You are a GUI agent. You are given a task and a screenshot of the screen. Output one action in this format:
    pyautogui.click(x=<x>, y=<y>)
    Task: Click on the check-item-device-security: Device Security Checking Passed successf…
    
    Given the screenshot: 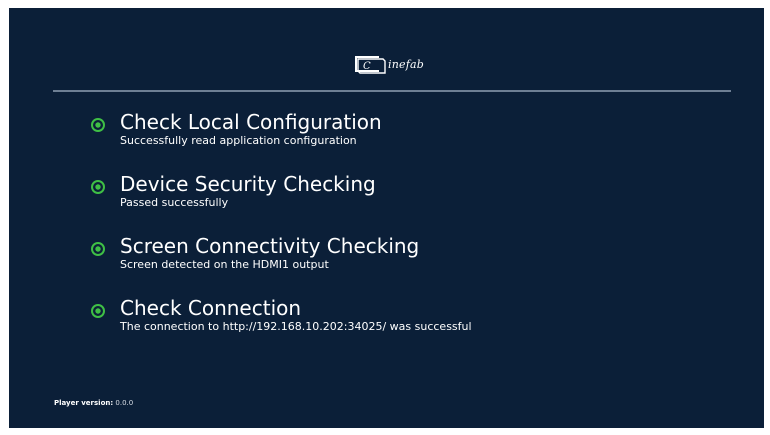 What is the action you would take?
    pyautogui.click(x=409, y=203)
    